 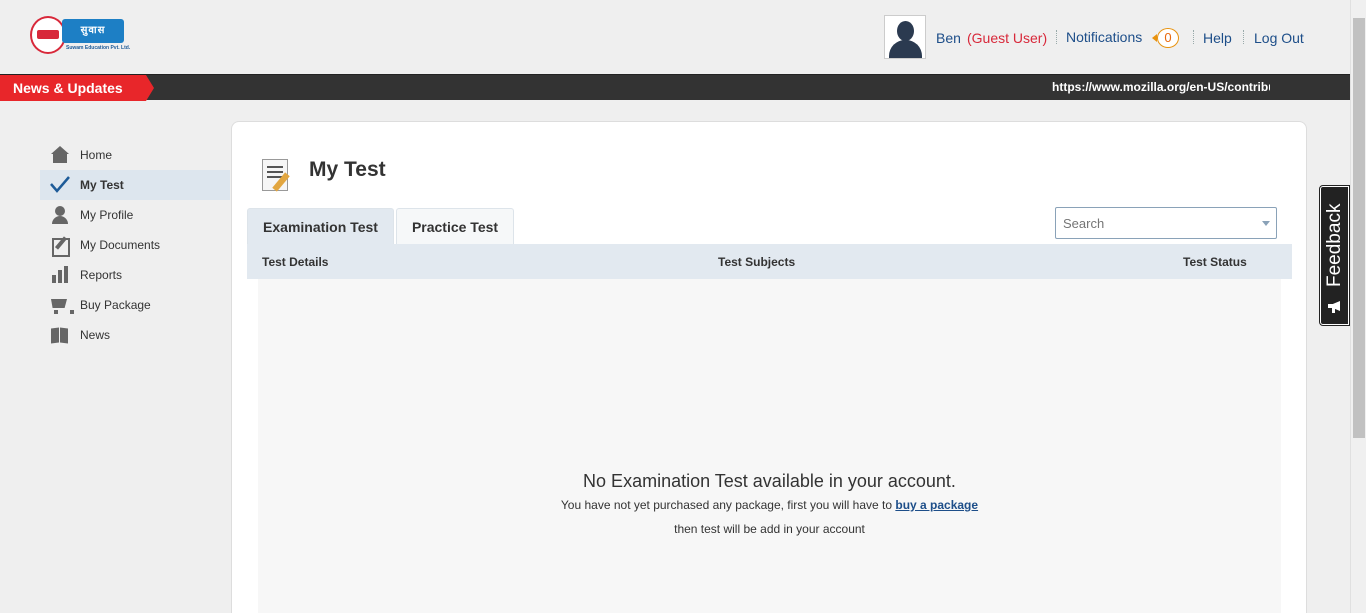 What do you see at coordinates (120, 245) in the screenshot?
I see `sidebar-item-label: My Documents` at bounding box center [120, 245].